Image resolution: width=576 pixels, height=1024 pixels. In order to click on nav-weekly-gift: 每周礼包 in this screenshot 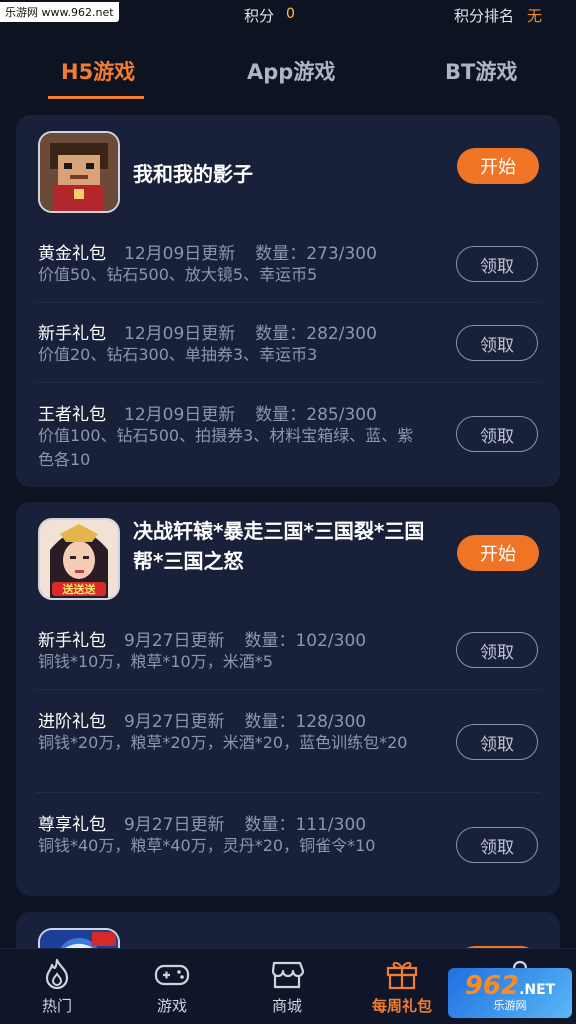, I will do `click(402, 986)`.